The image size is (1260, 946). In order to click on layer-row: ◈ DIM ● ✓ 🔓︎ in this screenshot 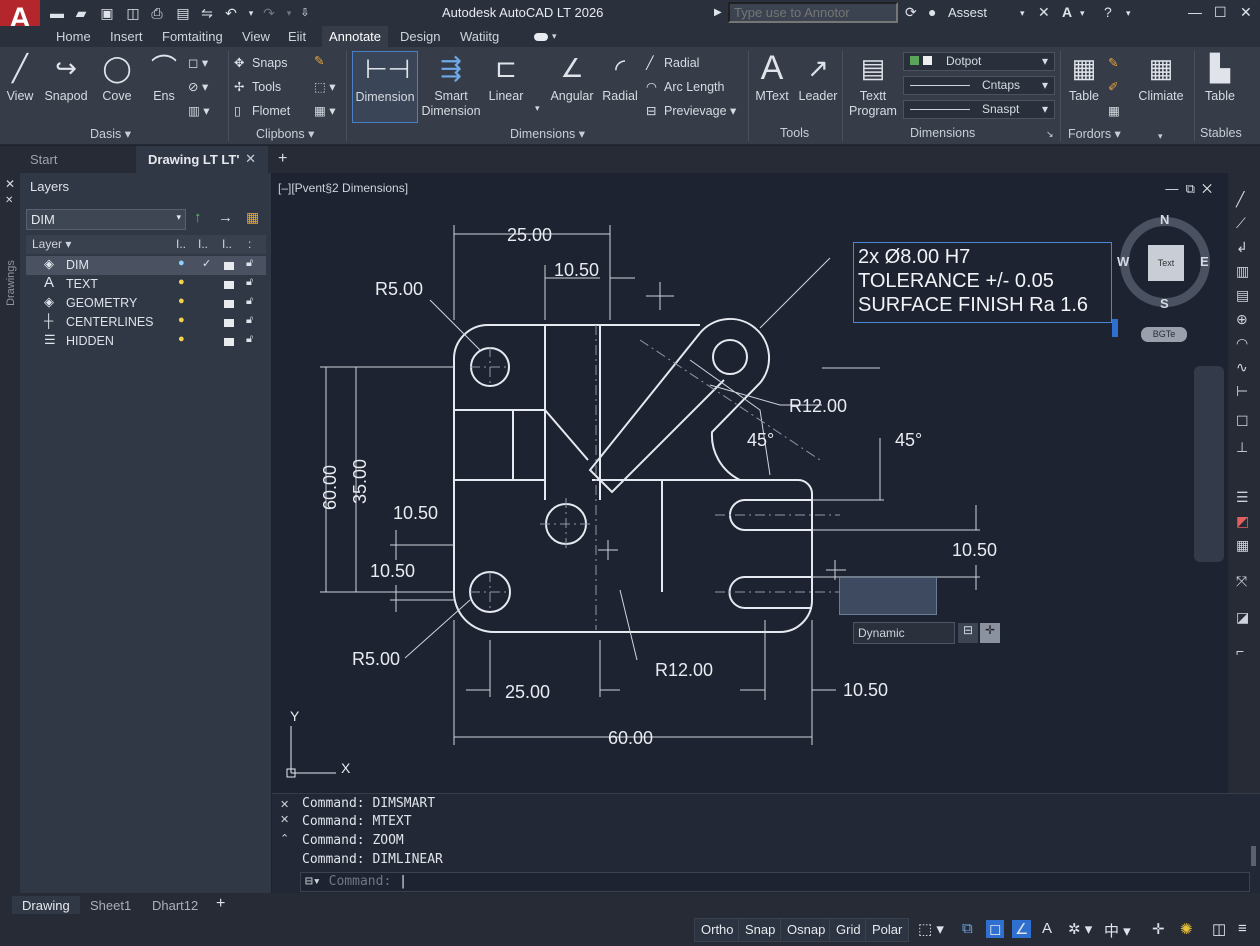, I will do `click(146, 265)`.